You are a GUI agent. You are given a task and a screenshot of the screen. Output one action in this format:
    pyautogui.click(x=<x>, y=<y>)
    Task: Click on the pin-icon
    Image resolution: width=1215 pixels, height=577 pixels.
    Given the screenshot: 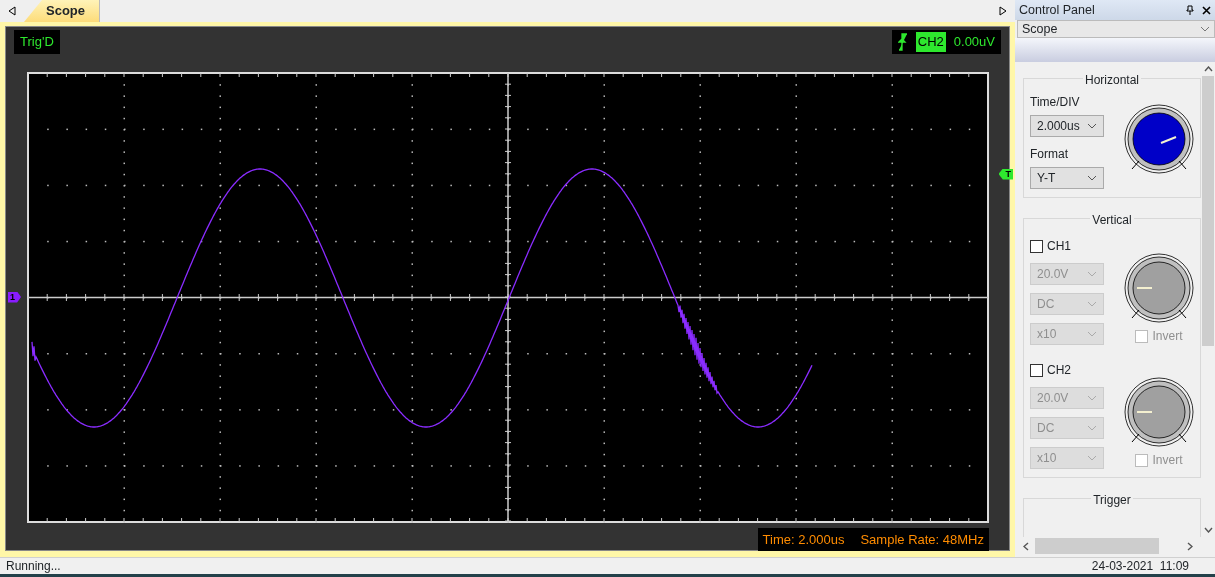 What is the action you would take?
    pyautogui.click(x=1190, y=10)
    